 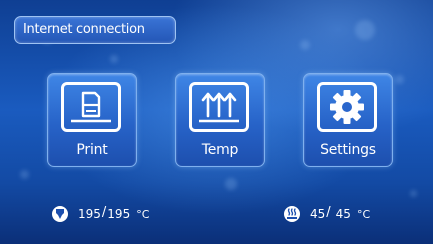 I want to click on nozzle-current-temp: 195, so click(x=89, y=214).